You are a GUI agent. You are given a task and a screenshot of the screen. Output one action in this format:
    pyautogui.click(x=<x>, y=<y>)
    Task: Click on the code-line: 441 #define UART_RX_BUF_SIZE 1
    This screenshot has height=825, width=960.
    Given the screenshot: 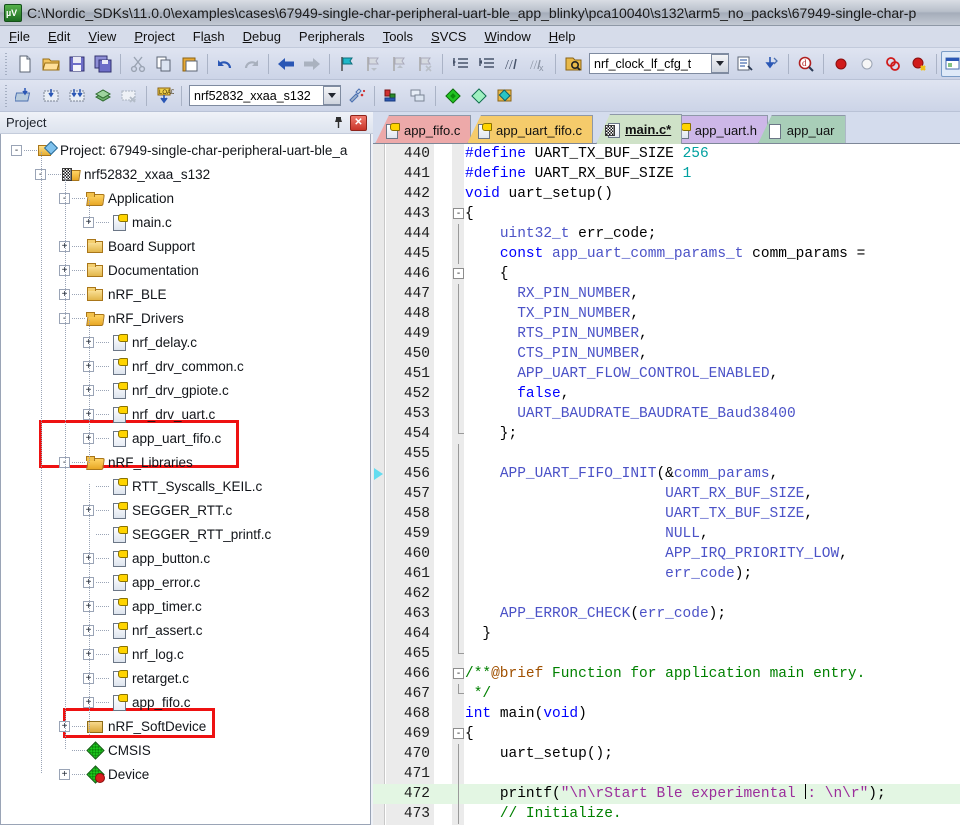 What is the action you would take?
    pyautogui.click(x=666, y=174)
    